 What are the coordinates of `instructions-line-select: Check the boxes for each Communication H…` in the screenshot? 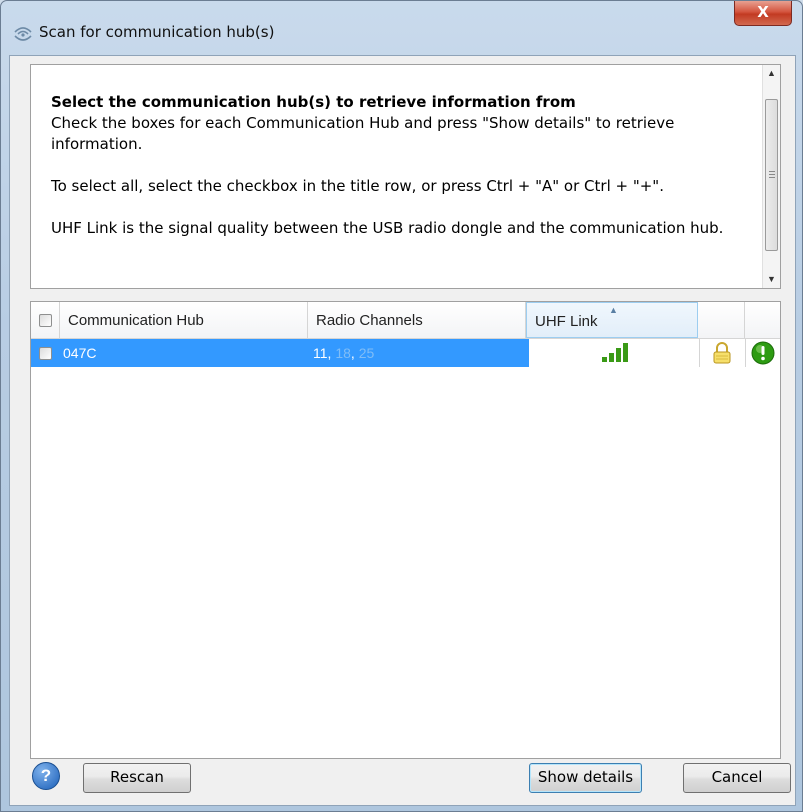 It's located at (363, 133).